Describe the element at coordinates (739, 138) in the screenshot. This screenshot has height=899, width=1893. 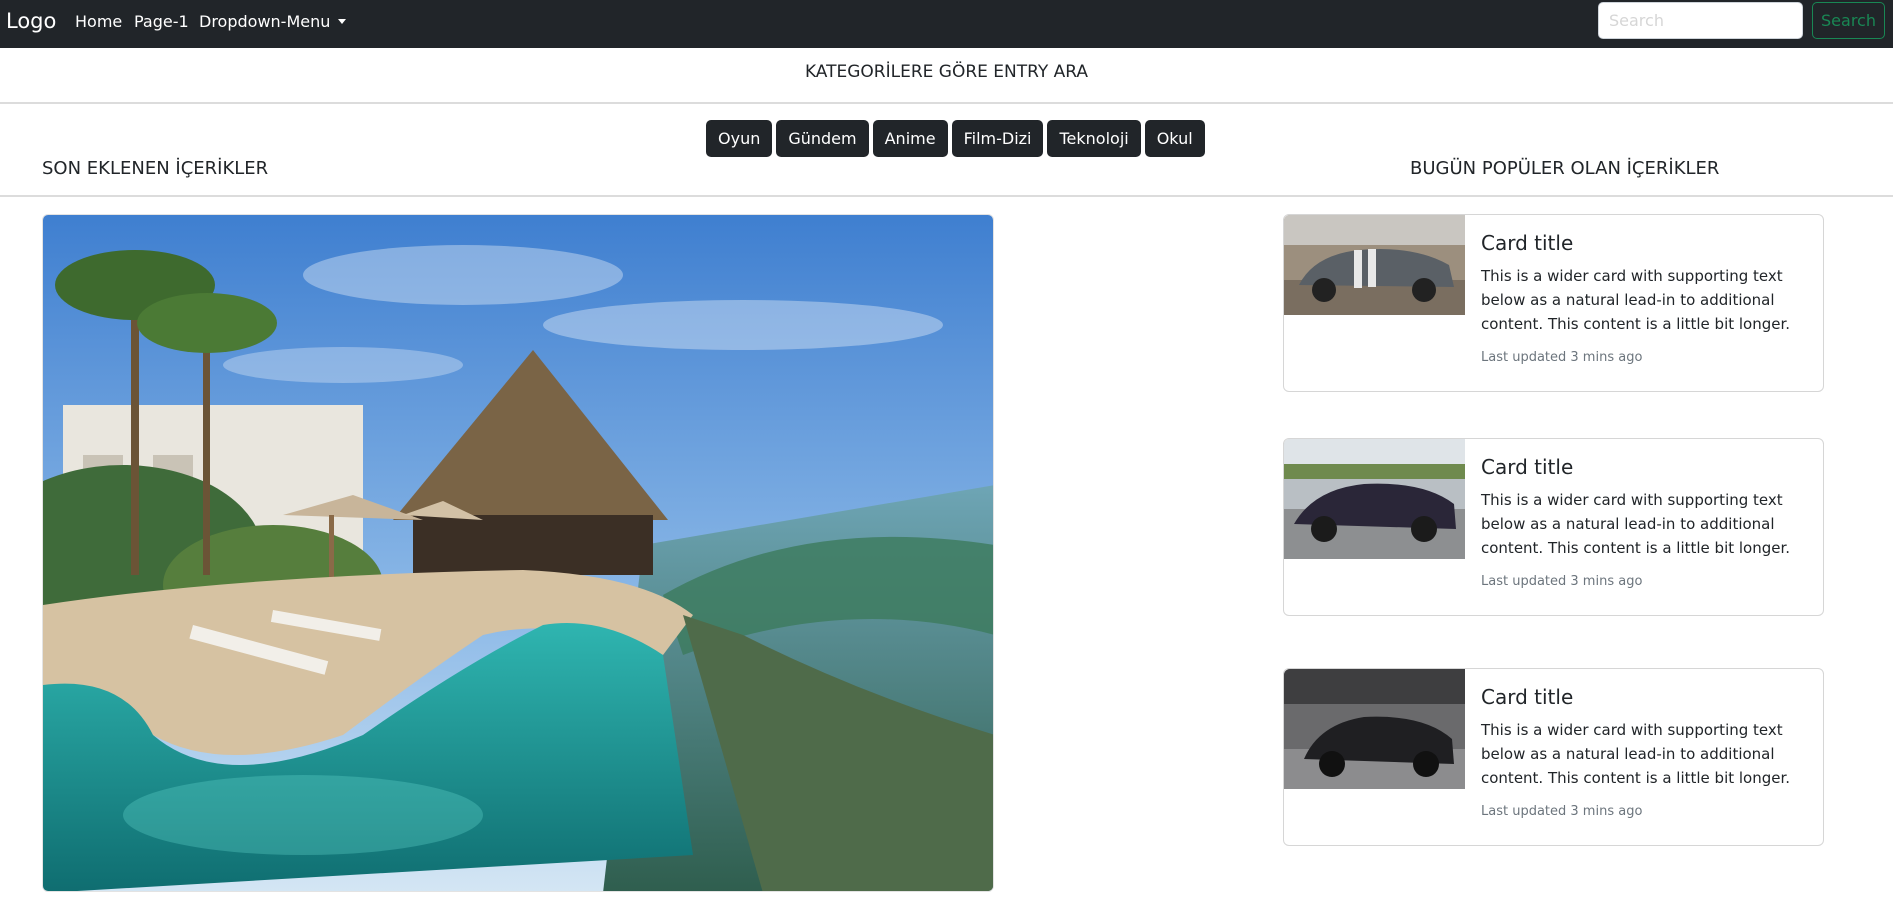
I see `category-button-oyun: Oyun` at that location.